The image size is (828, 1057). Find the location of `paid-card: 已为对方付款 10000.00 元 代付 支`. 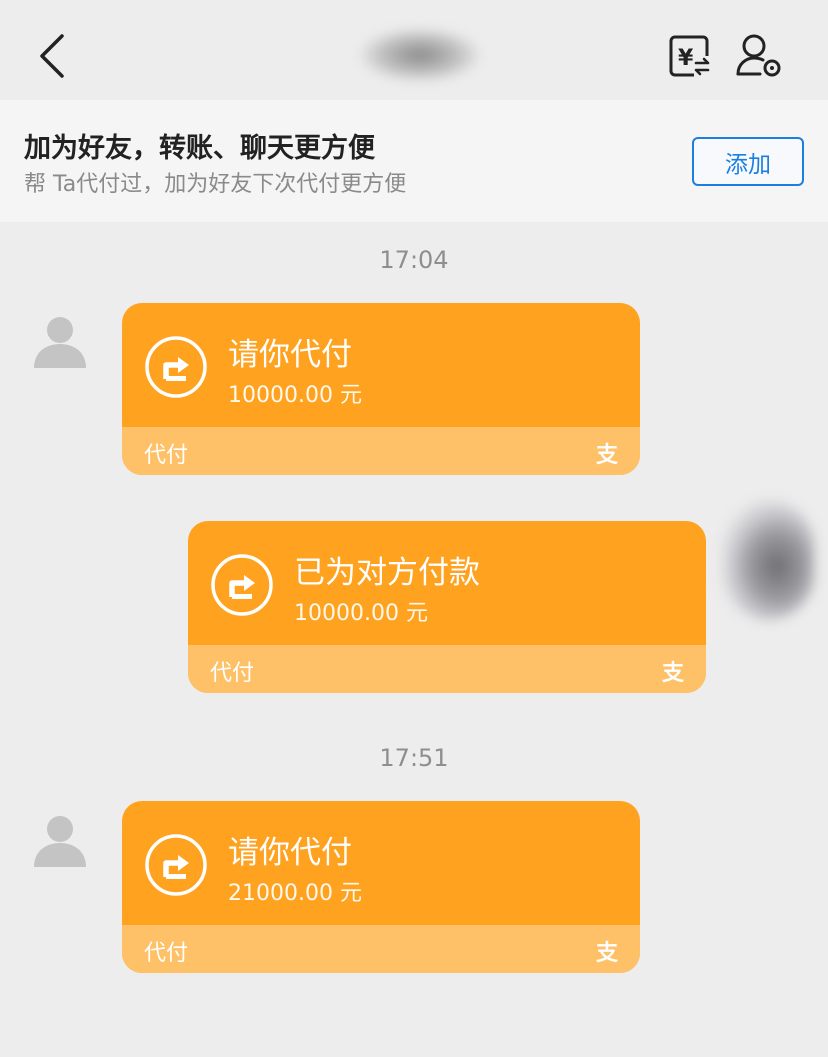

paid-card: 已为对方付款 10000.00 元 代付 支 is located at coordinates (447, 607).